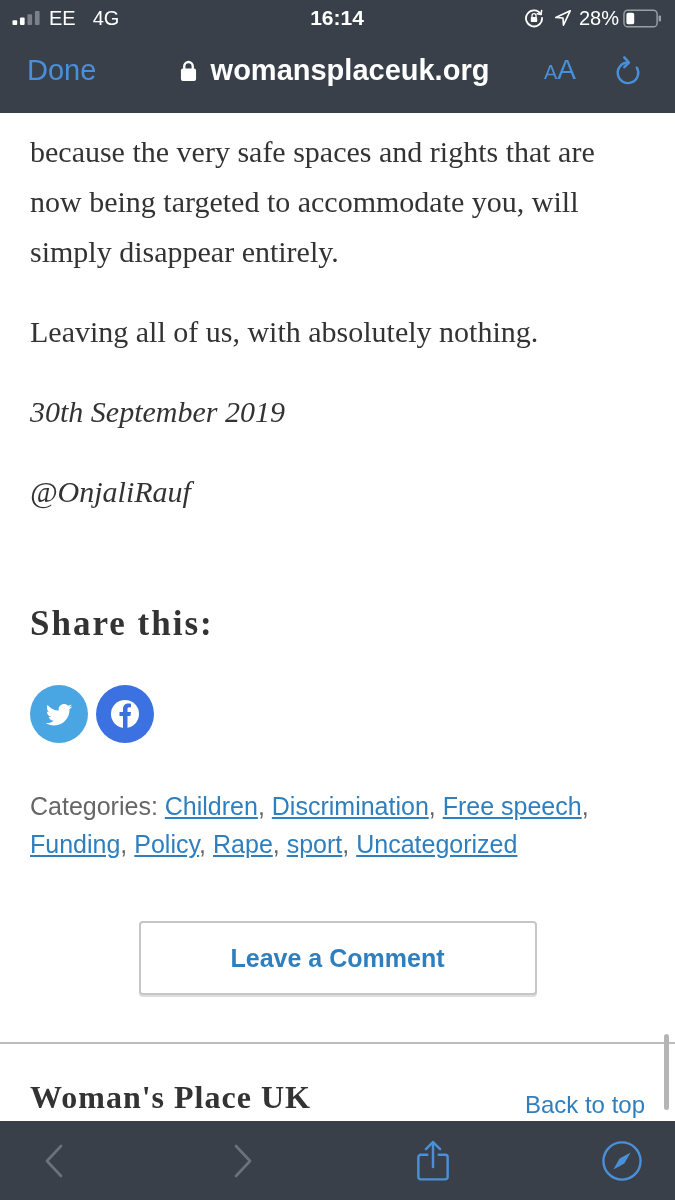 The height and width of the screenshot is (1200, 675). I want to click on chevron-right-icon, so click(243, 1160).